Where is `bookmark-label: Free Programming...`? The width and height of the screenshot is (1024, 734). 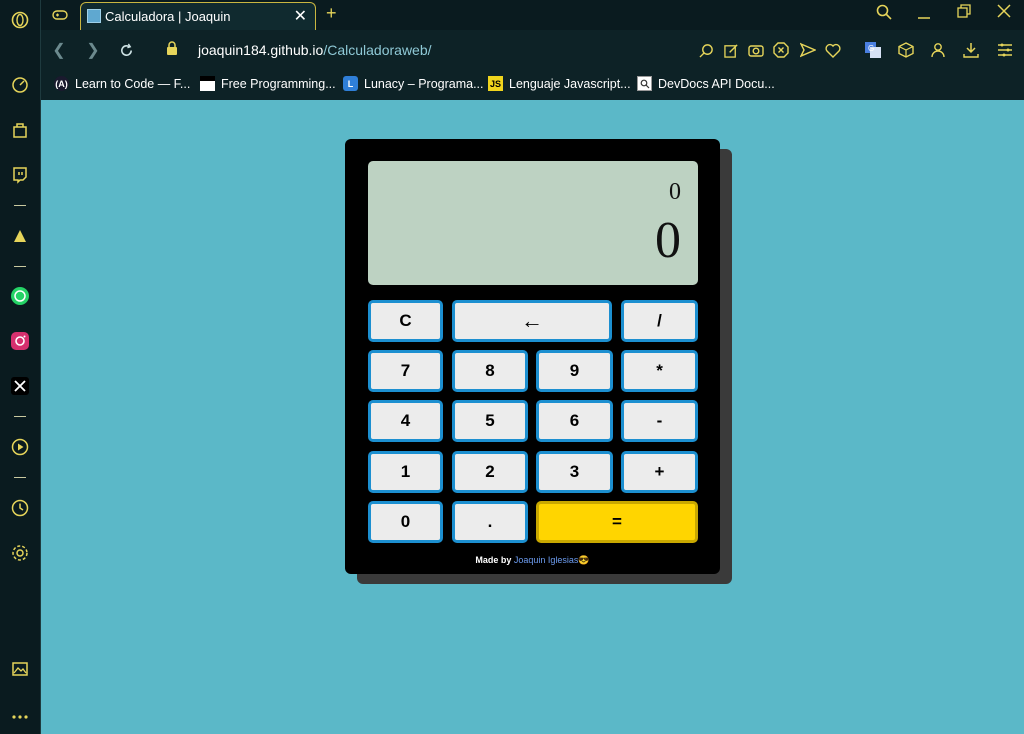
bookmark-label: Free Programming... is located at coordinates (278, 83).